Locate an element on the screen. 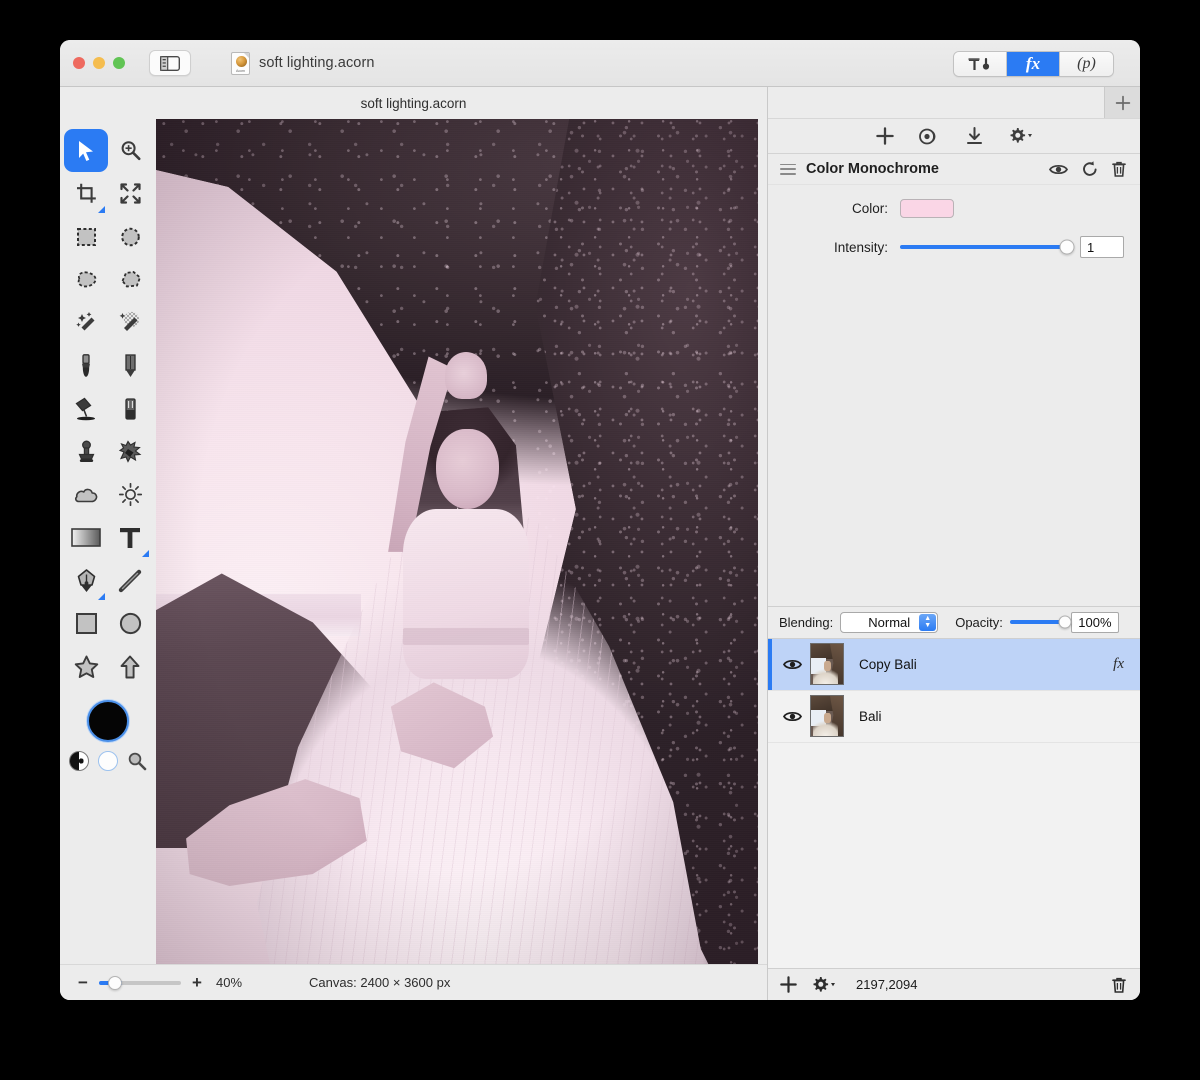 The width and height of the screenshot is (1200, 1080). gear-dropdown-icon is located at coordinates (1021, 135).